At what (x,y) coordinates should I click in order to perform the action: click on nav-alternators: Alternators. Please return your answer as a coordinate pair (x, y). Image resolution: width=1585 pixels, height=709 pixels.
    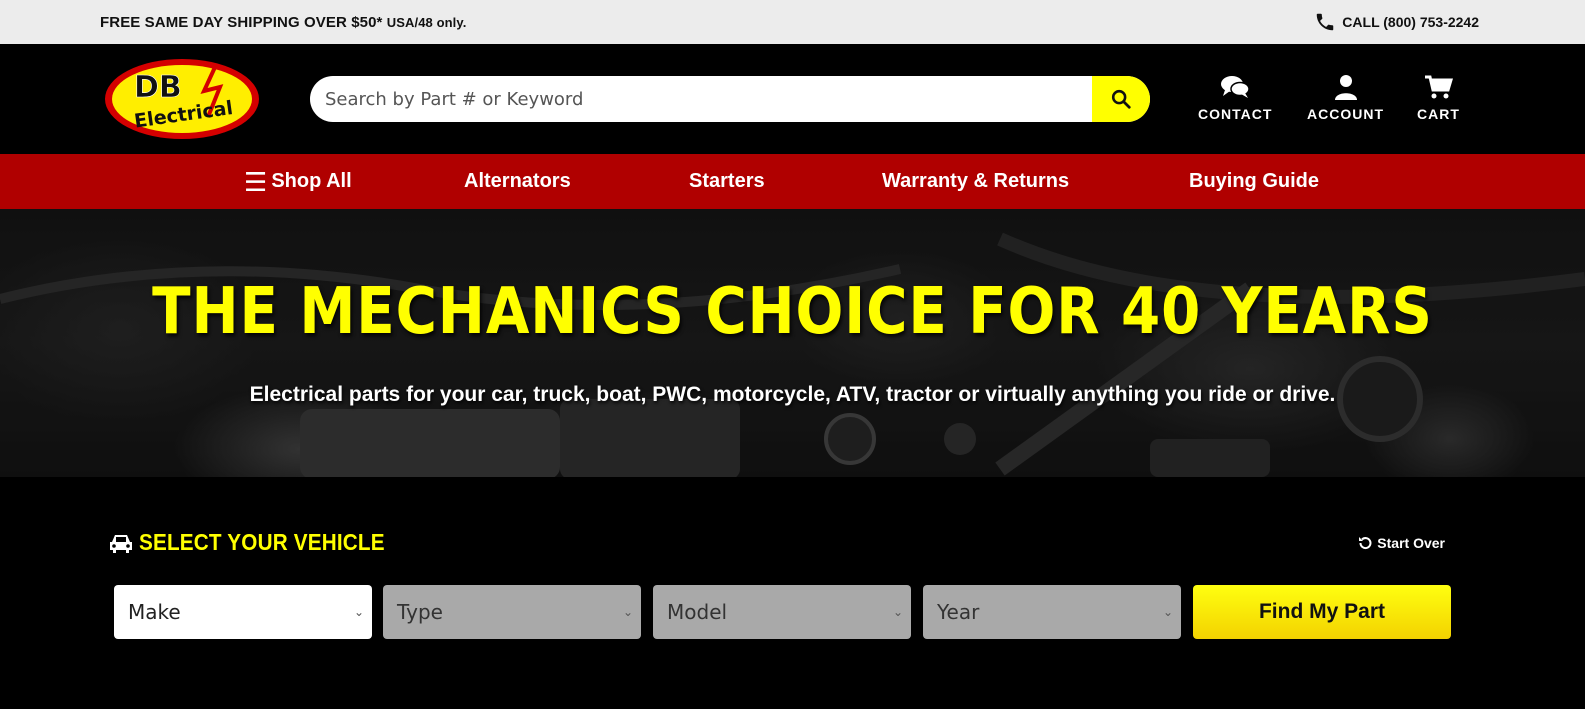
    Looking at the image, I should click on (517, 181).